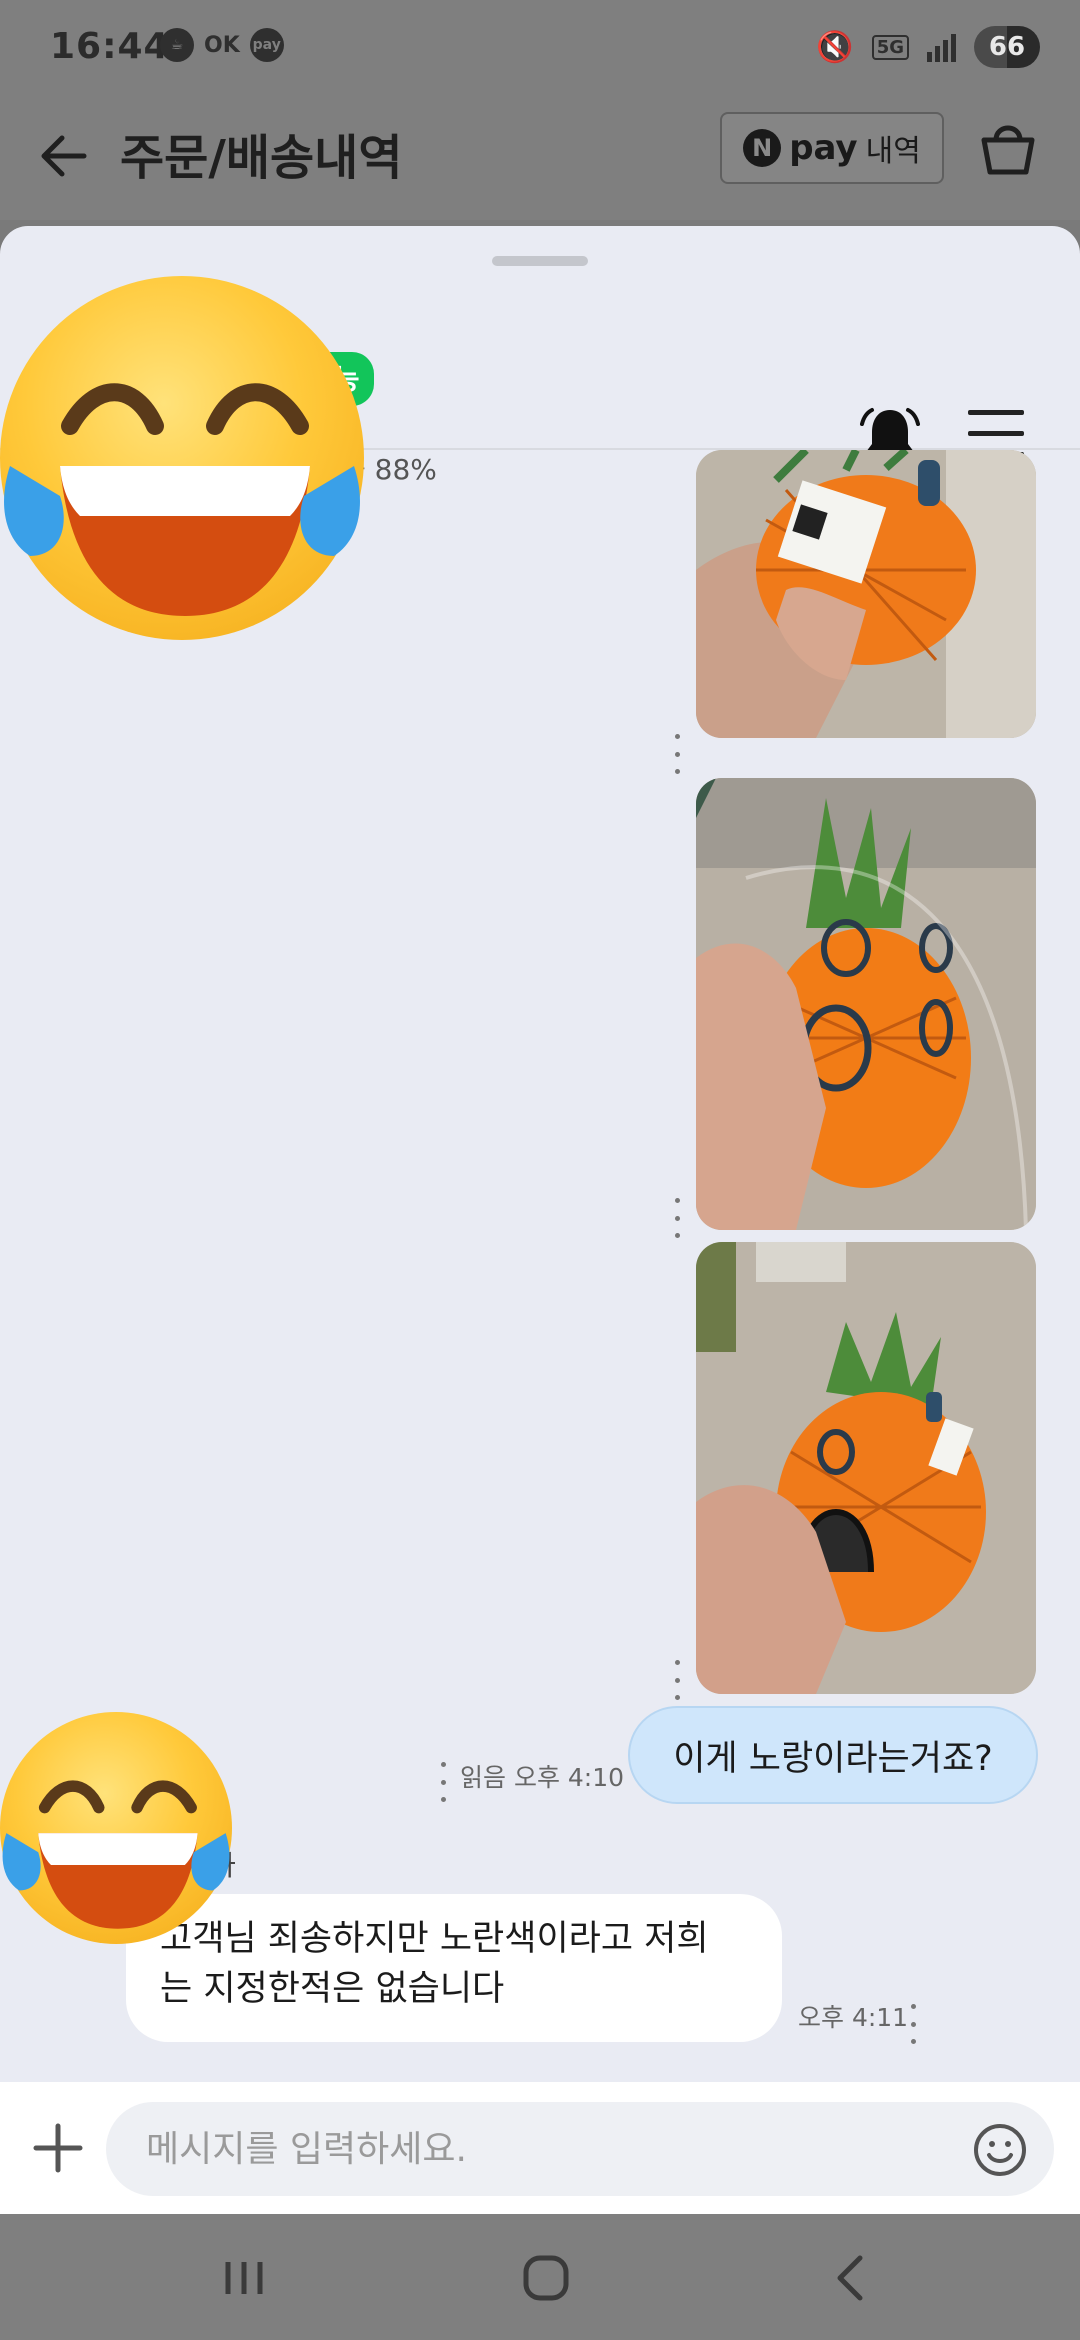 The height and width of the screenshot is (2340, 1080). What do you see at coordinates (540, 261) in the screenshot?
I see `sheet-drag-handle` at bounding box center [540, 261].